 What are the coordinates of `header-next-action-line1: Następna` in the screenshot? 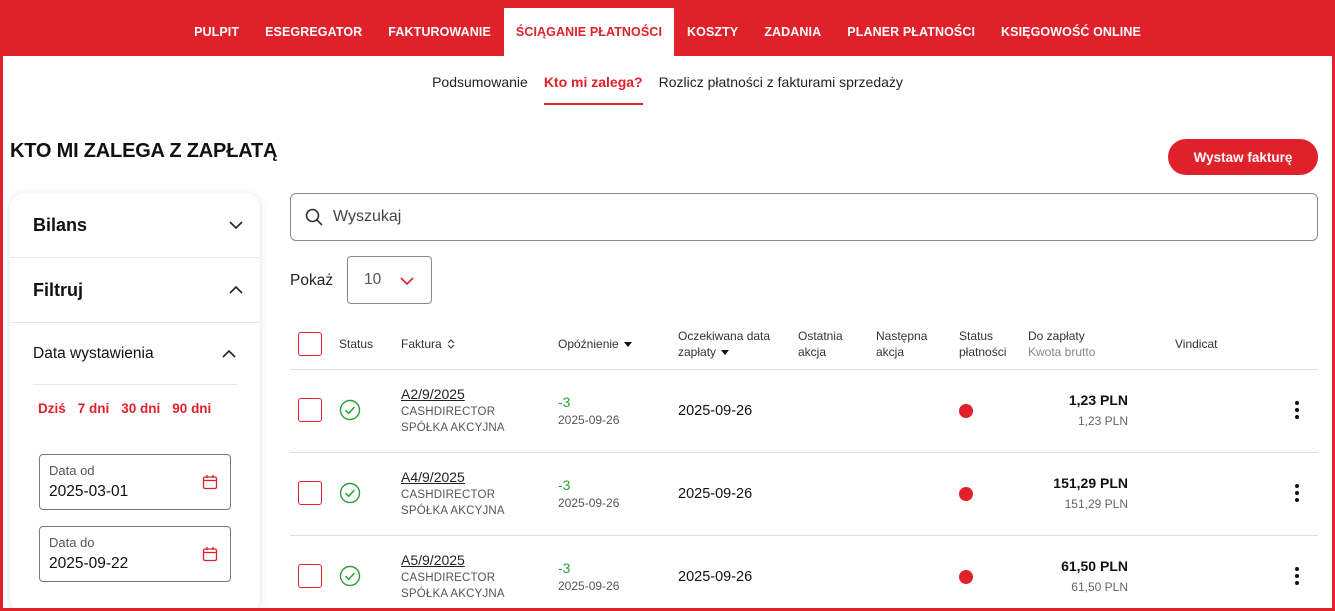 It's located at (902, 336).